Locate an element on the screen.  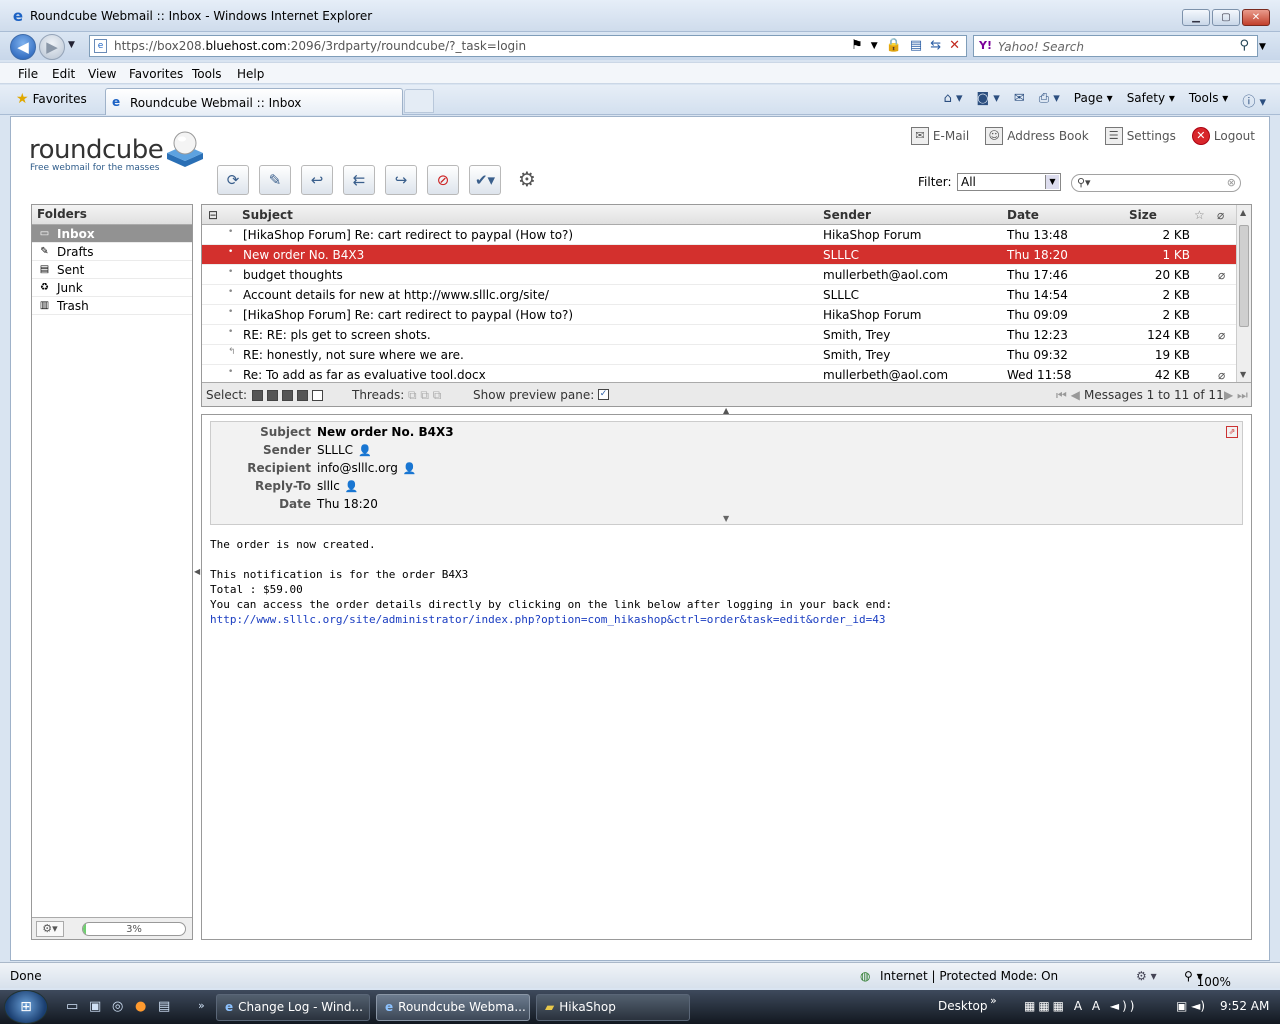
folder-trash: ▥ Trash is located at coordinates (112, 306).